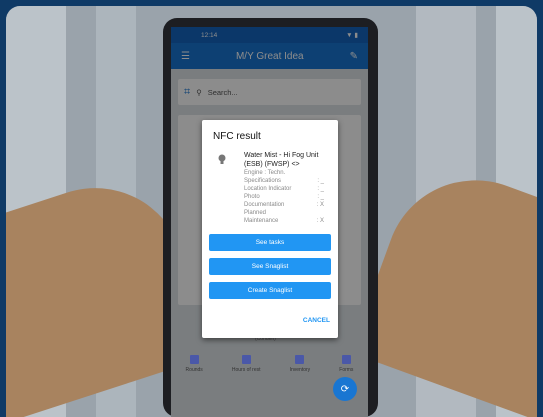 Image resolution: width=543 pixels, height=417 pixels. What do you see at coordinates (222, 159) in the screenshot?
I see `lightbulb-icon` at bounding box center [222, 159].